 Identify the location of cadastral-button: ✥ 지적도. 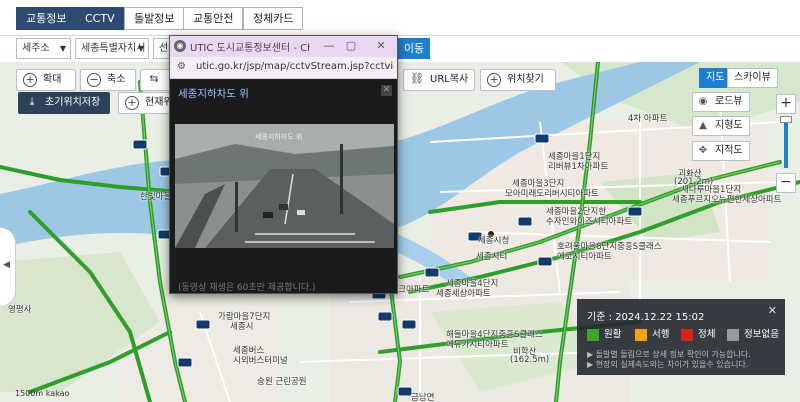
(721, 151).